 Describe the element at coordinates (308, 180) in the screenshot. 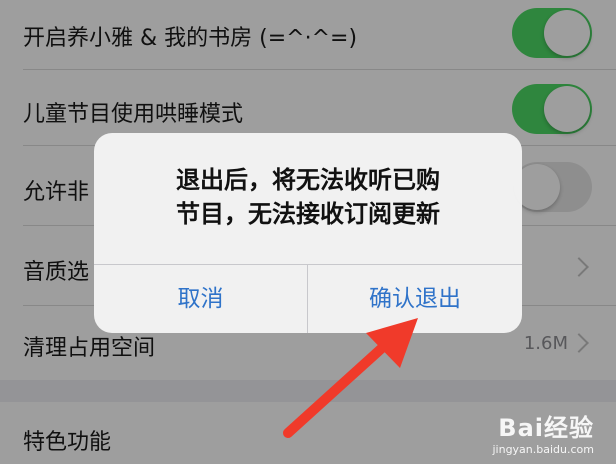

I see `dialog-message-line: 退出后，将无法收听已购` at that location.